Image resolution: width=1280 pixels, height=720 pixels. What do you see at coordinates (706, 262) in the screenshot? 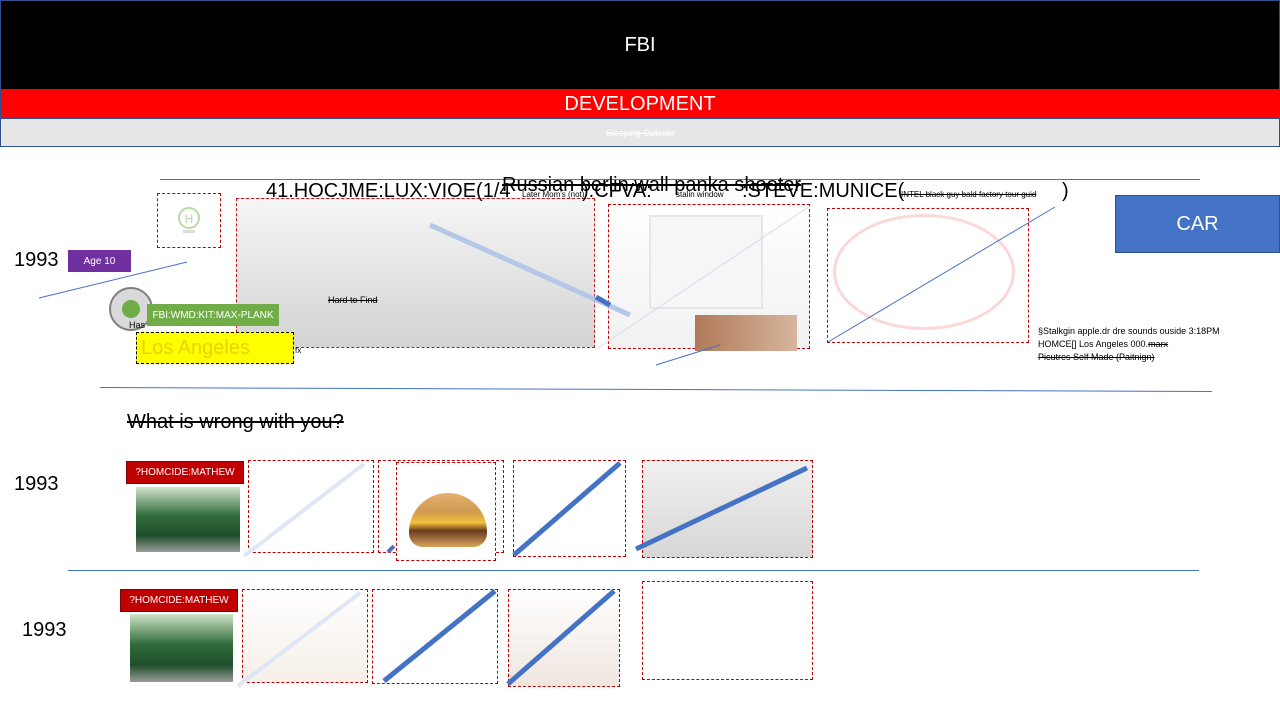
I see `tower-shape` at bounding box center [706, 262].